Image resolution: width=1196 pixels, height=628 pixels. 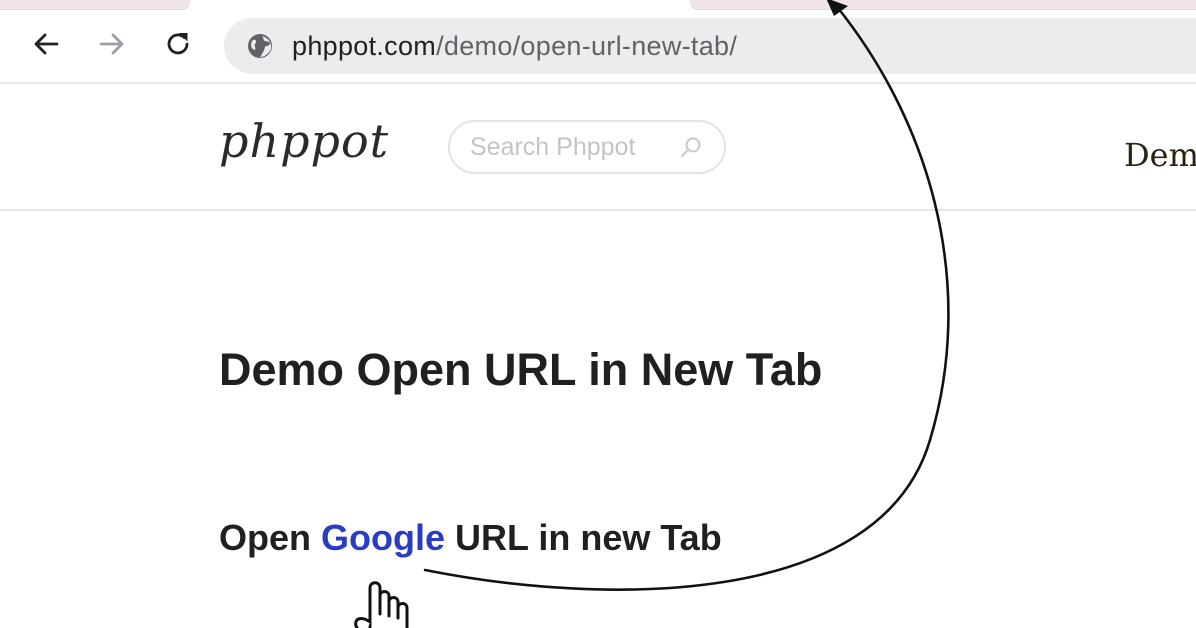 What do you see at coordinates (583, 537) in the screenshot?
I see `sentence-suffix: URL in new Tab` at bounding box center [583, 537].